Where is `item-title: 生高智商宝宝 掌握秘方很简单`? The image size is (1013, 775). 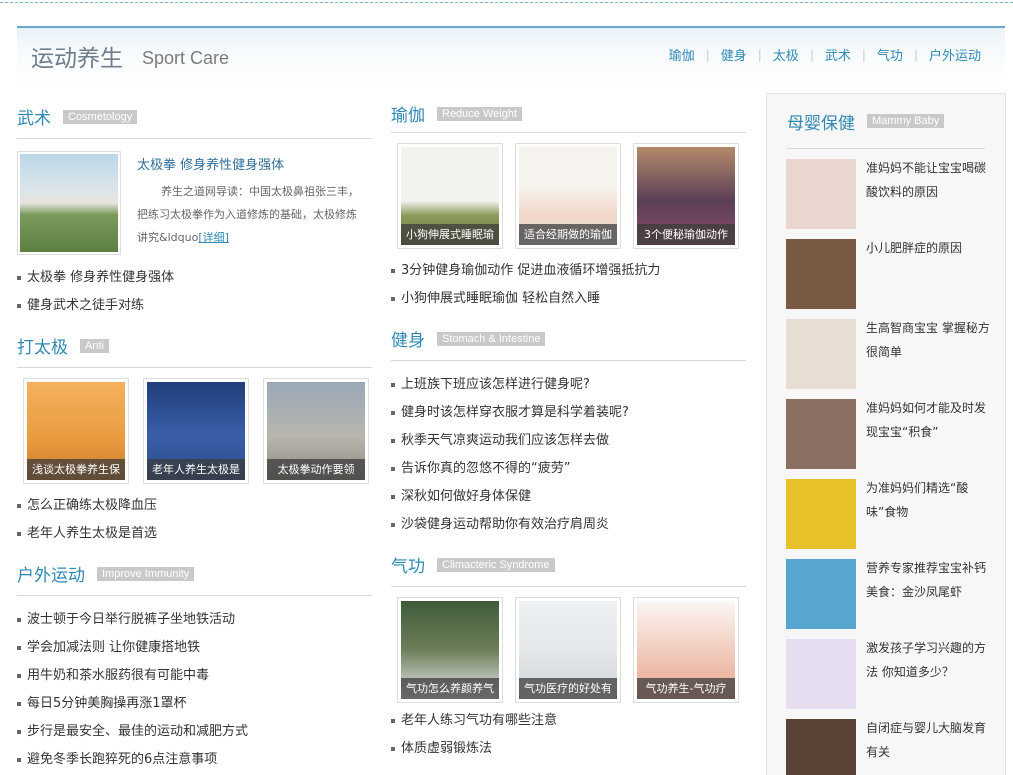 item-title: 生高智商宝宝 掌握秘方很简单 is located at coordinates (928, 357).